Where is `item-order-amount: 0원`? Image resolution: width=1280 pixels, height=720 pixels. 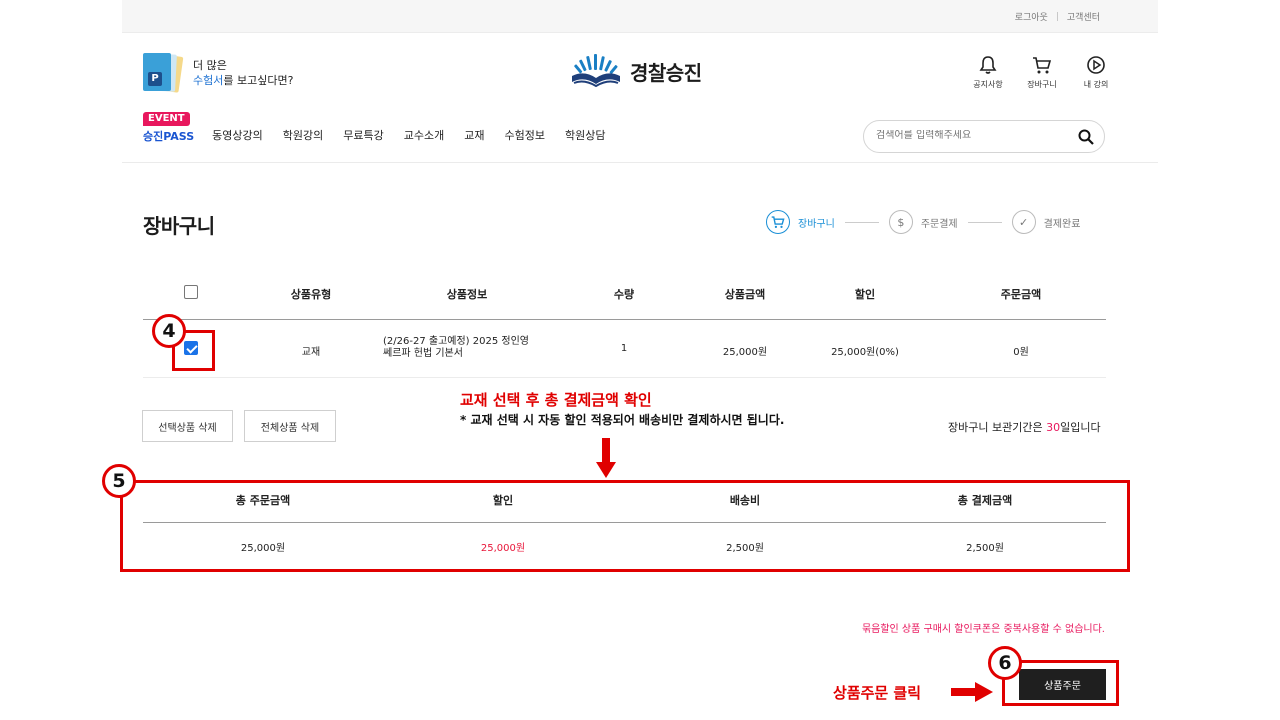
item-order-amount: 0원 is located at coordinates (1021, 352).